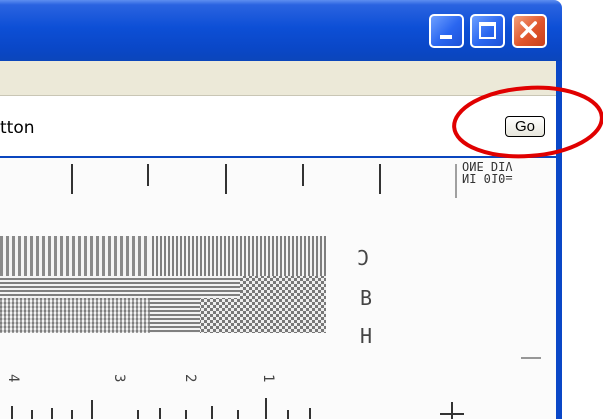 The image size is (603, 419). I want to click on corner-label-line2: ONE DIV, so click(487, 166).